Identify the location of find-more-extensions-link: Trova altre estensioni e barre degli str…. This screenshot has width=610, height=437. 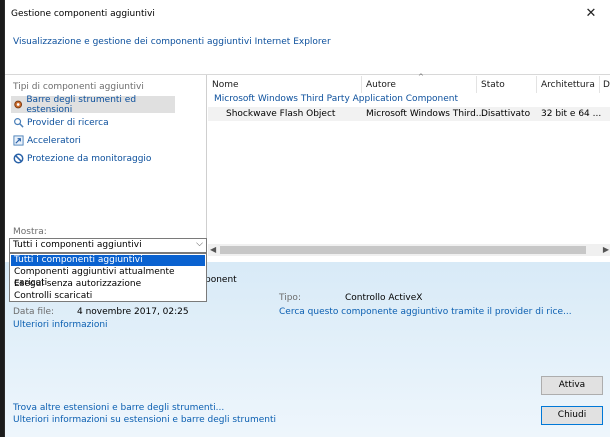
(118, 408).